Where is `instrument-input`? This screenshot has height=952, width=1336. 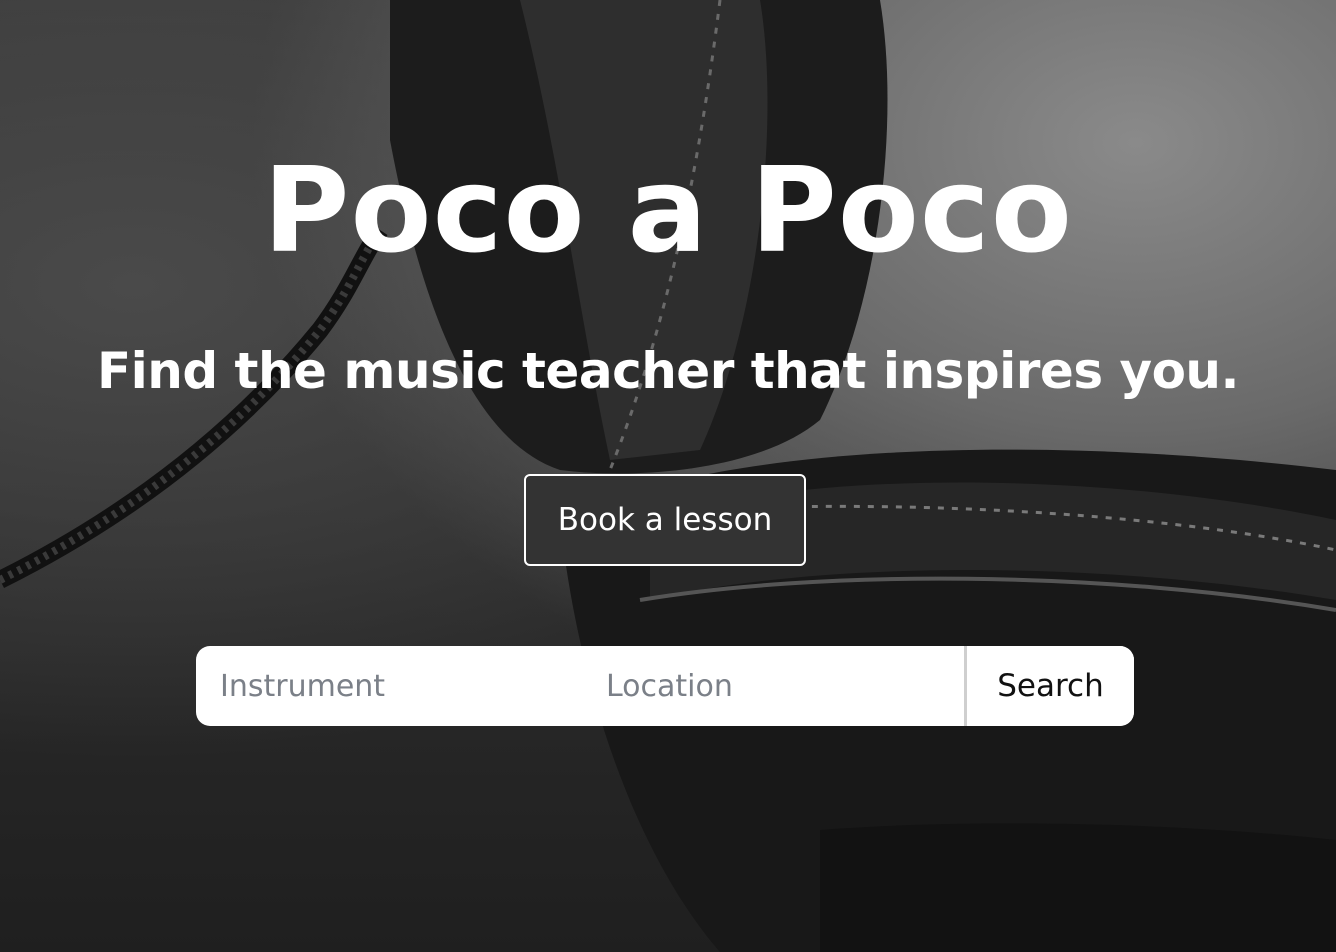
instrument-input is located at coordinates (389, 686).